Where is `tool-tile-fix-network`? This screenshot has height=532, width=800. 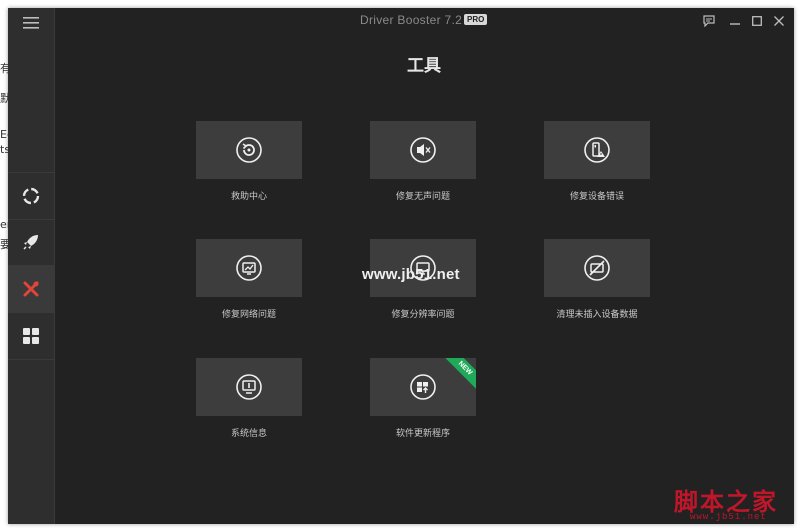 tool-tile-fix-network is located at coordinates (249, 268).